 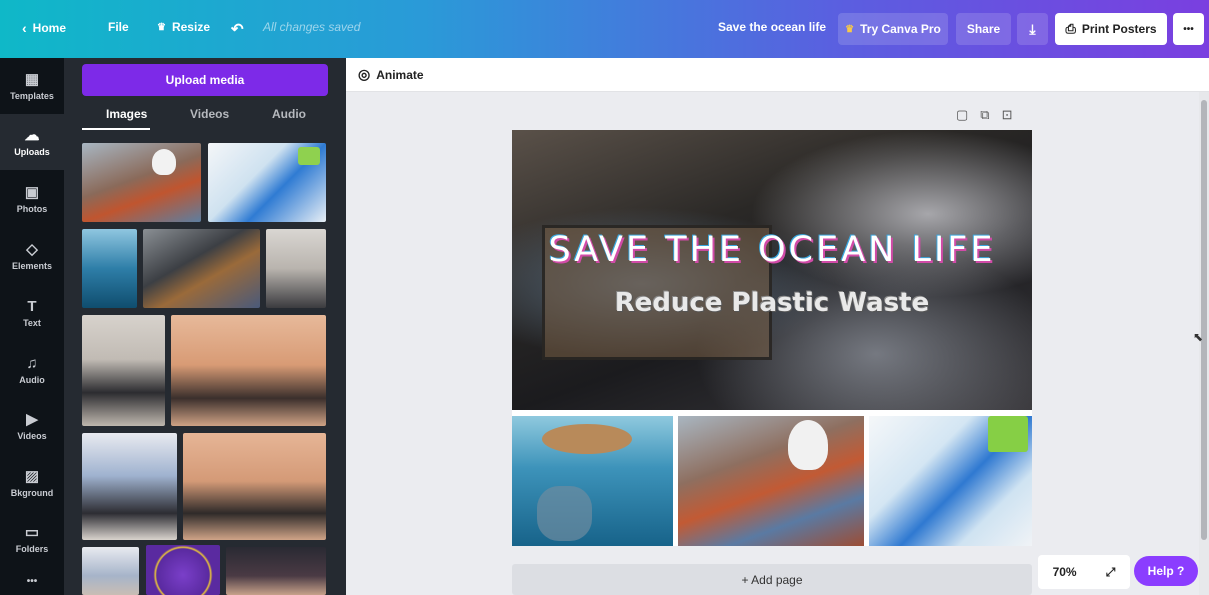 I want to click on animate-icon: ◎, so click(x=364, y=74).